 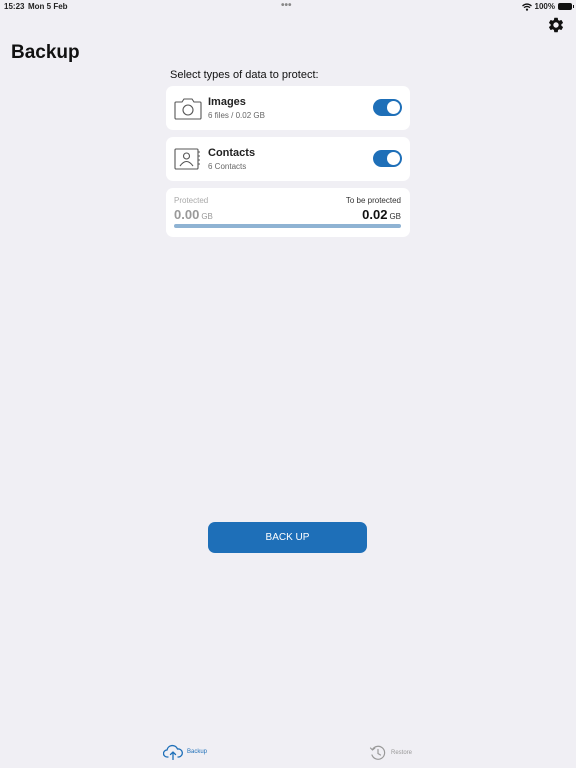 I want to click on status-date: Mon 5 Feb, so click(x=48, y=6).